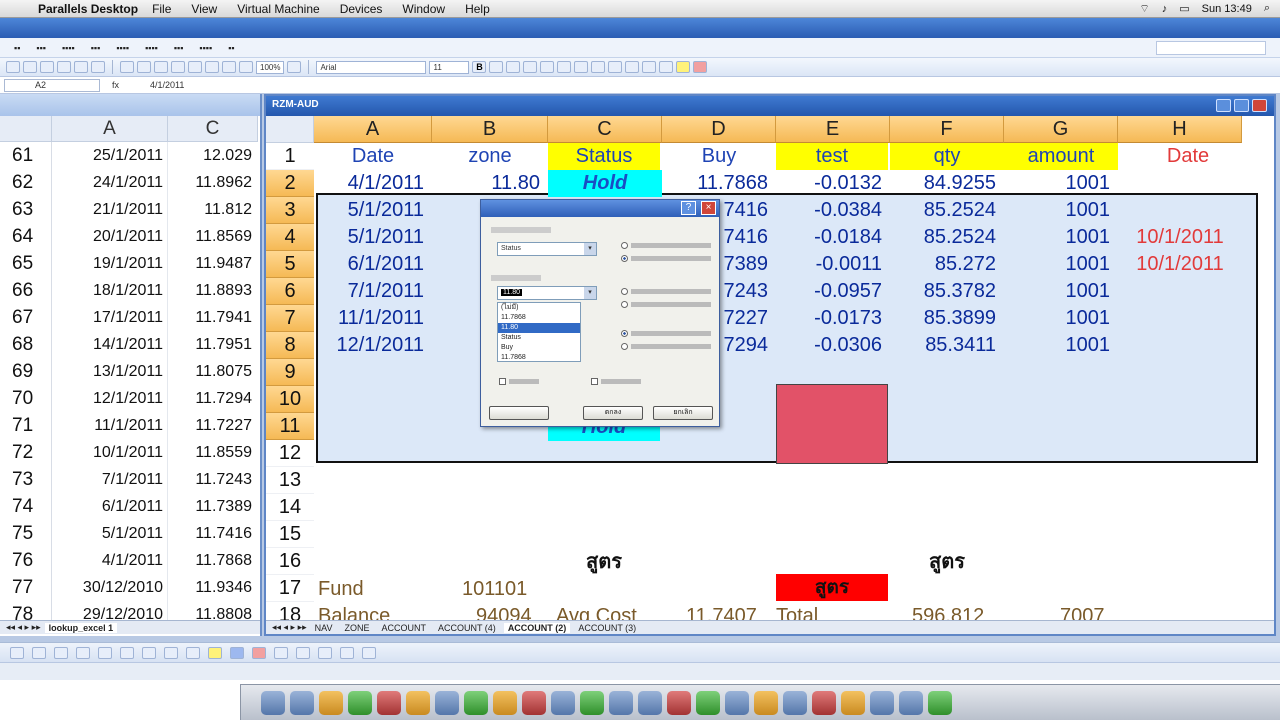 Image resolution: width=1280 pixels, height=720 pixels. What do you see at coordinates (479, 67) in the screenshot?
I see `bold-icon: B` at bounding box center [479, 67].